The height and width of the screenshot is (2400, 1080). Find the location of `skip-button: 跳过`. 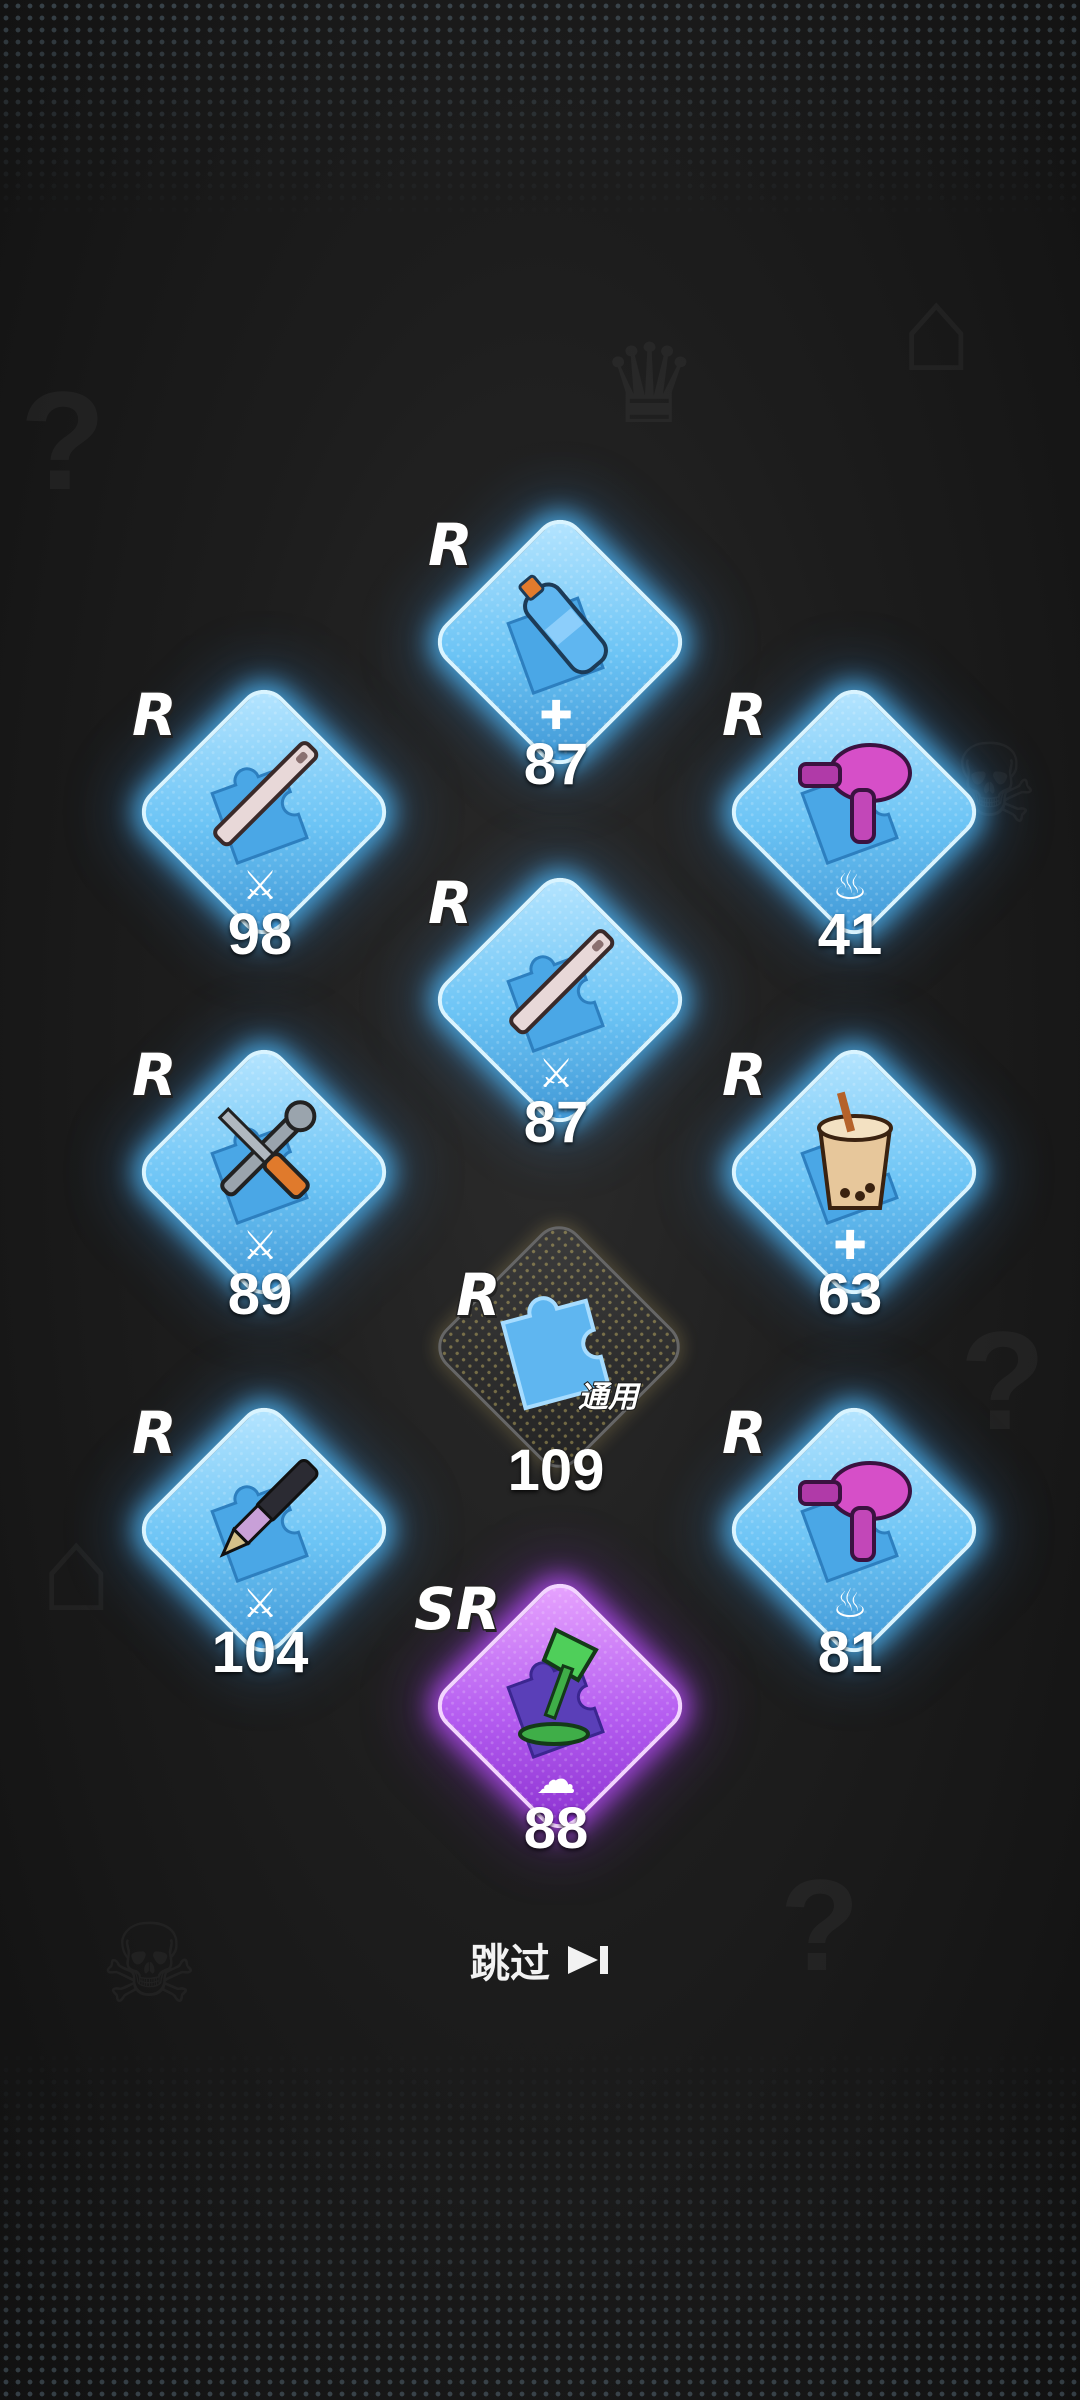

skip-button: 跳过 is located at coordinates (542, 1960).